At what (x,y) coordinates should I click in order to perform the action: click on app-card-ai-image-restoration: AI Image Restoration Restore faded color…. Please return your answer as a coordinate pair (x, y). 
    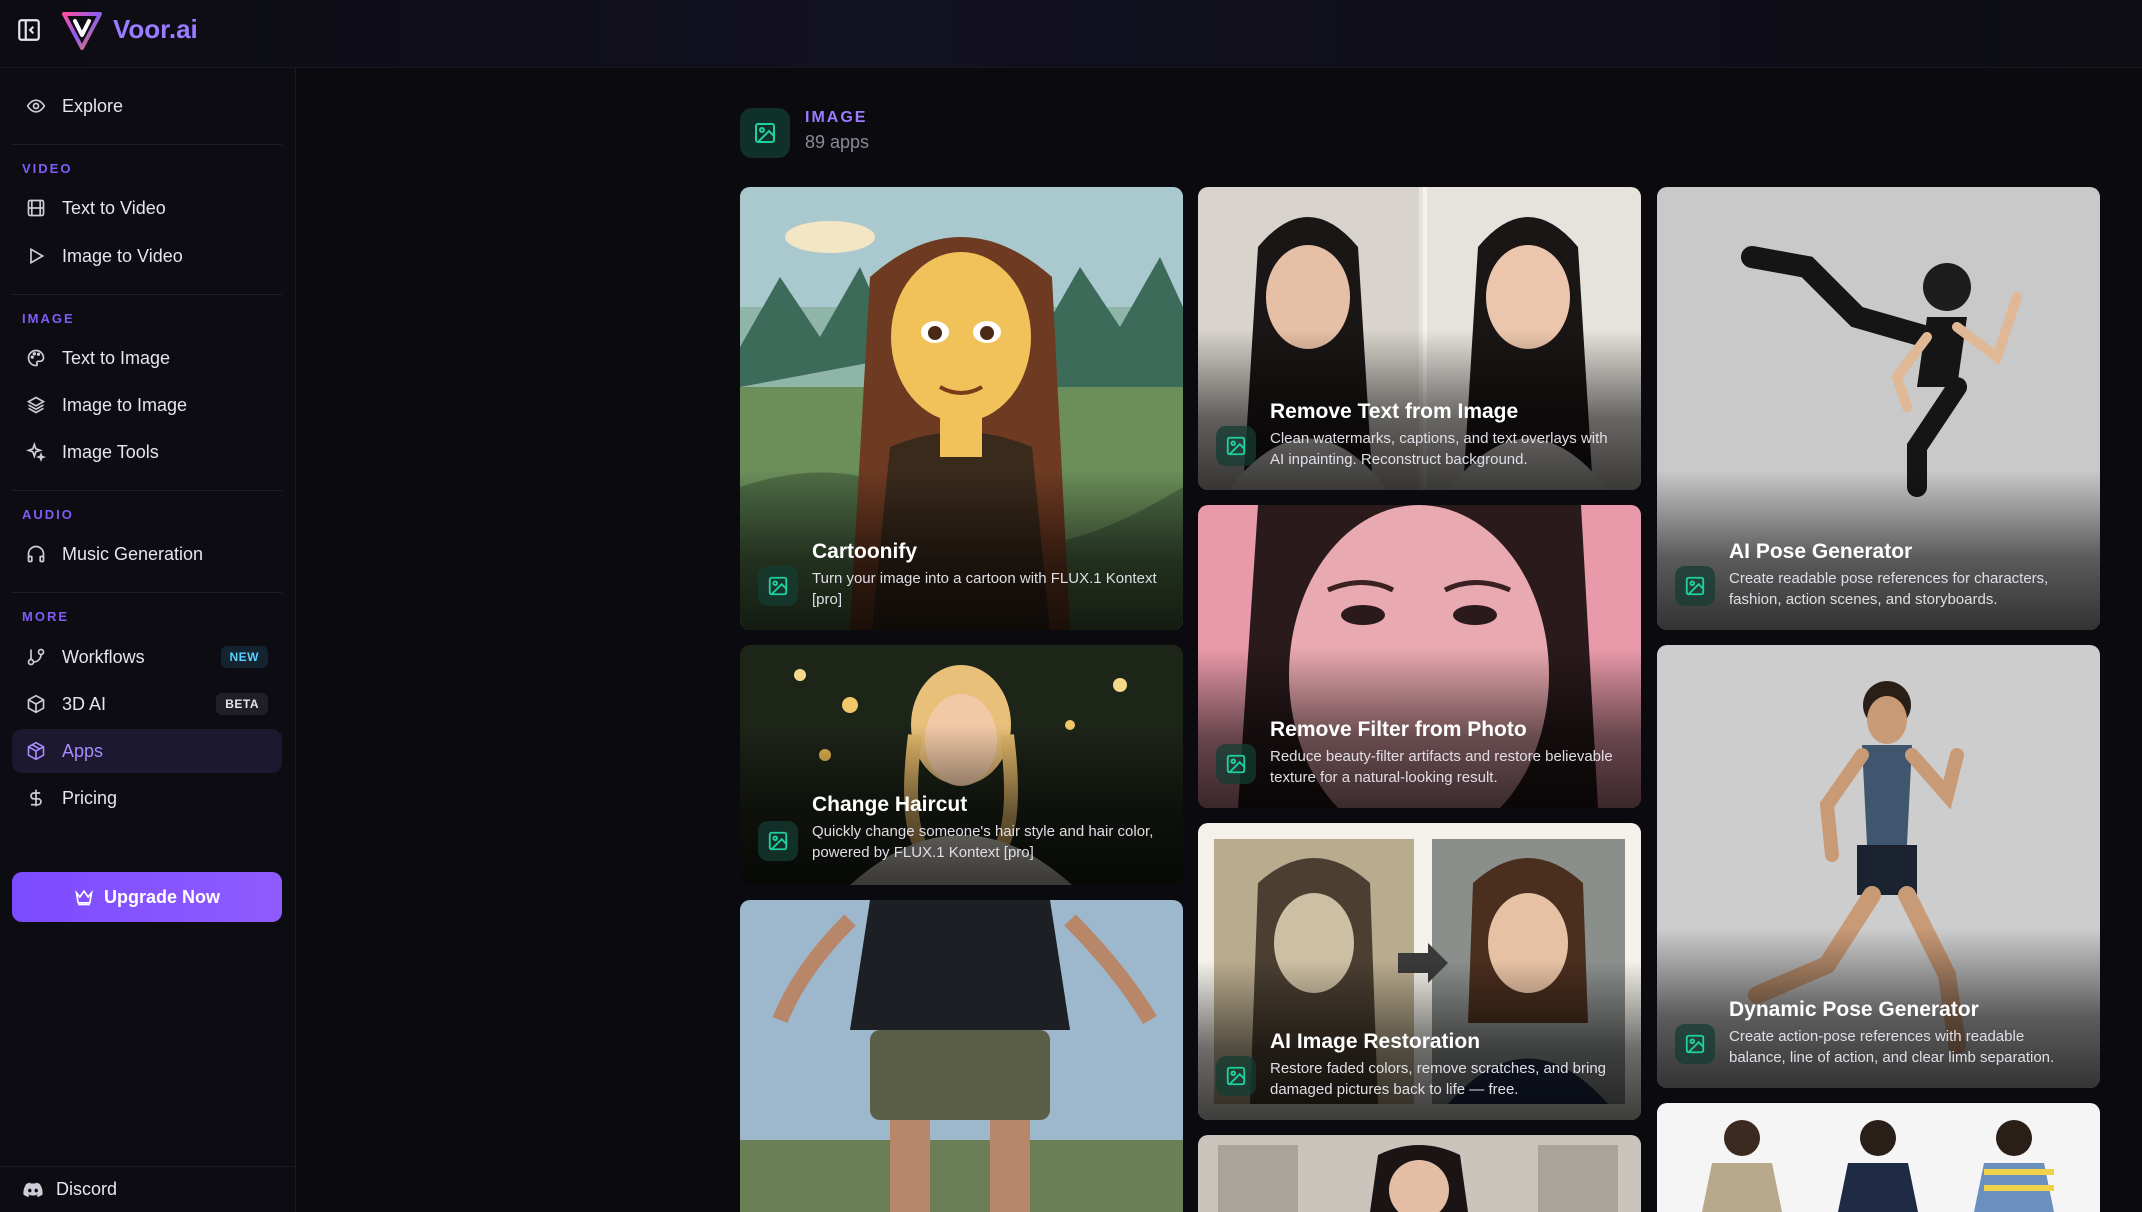
    Looking at the image, I should click on (1419, 971).